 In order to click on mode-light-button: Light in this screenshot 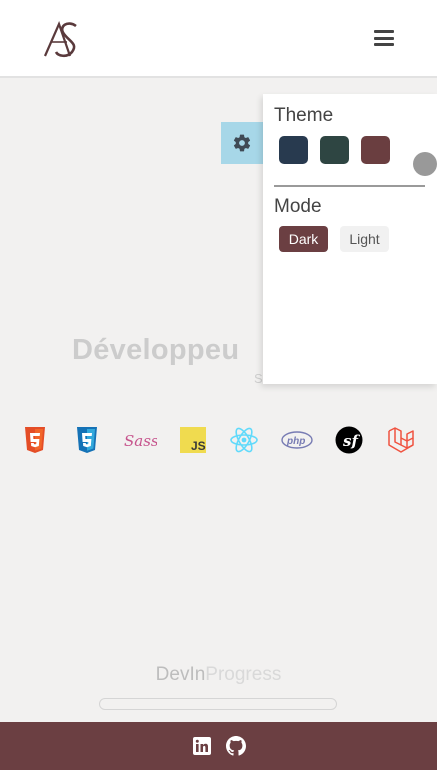, I will do `click(364, 239)`.